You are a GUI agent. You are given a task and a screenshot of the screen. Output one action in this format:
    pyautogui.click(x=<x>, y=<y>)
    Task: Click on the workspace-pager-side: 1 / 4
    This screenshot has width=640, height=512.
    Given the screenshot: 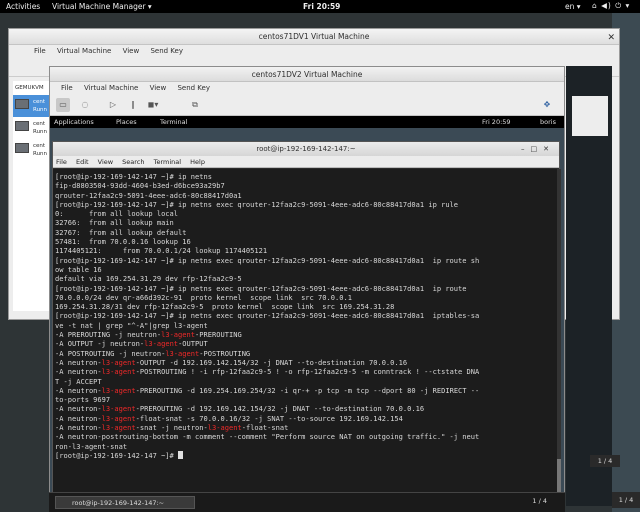 What is the action you would take?
    pyautogui.click(x=605, y=461)
    